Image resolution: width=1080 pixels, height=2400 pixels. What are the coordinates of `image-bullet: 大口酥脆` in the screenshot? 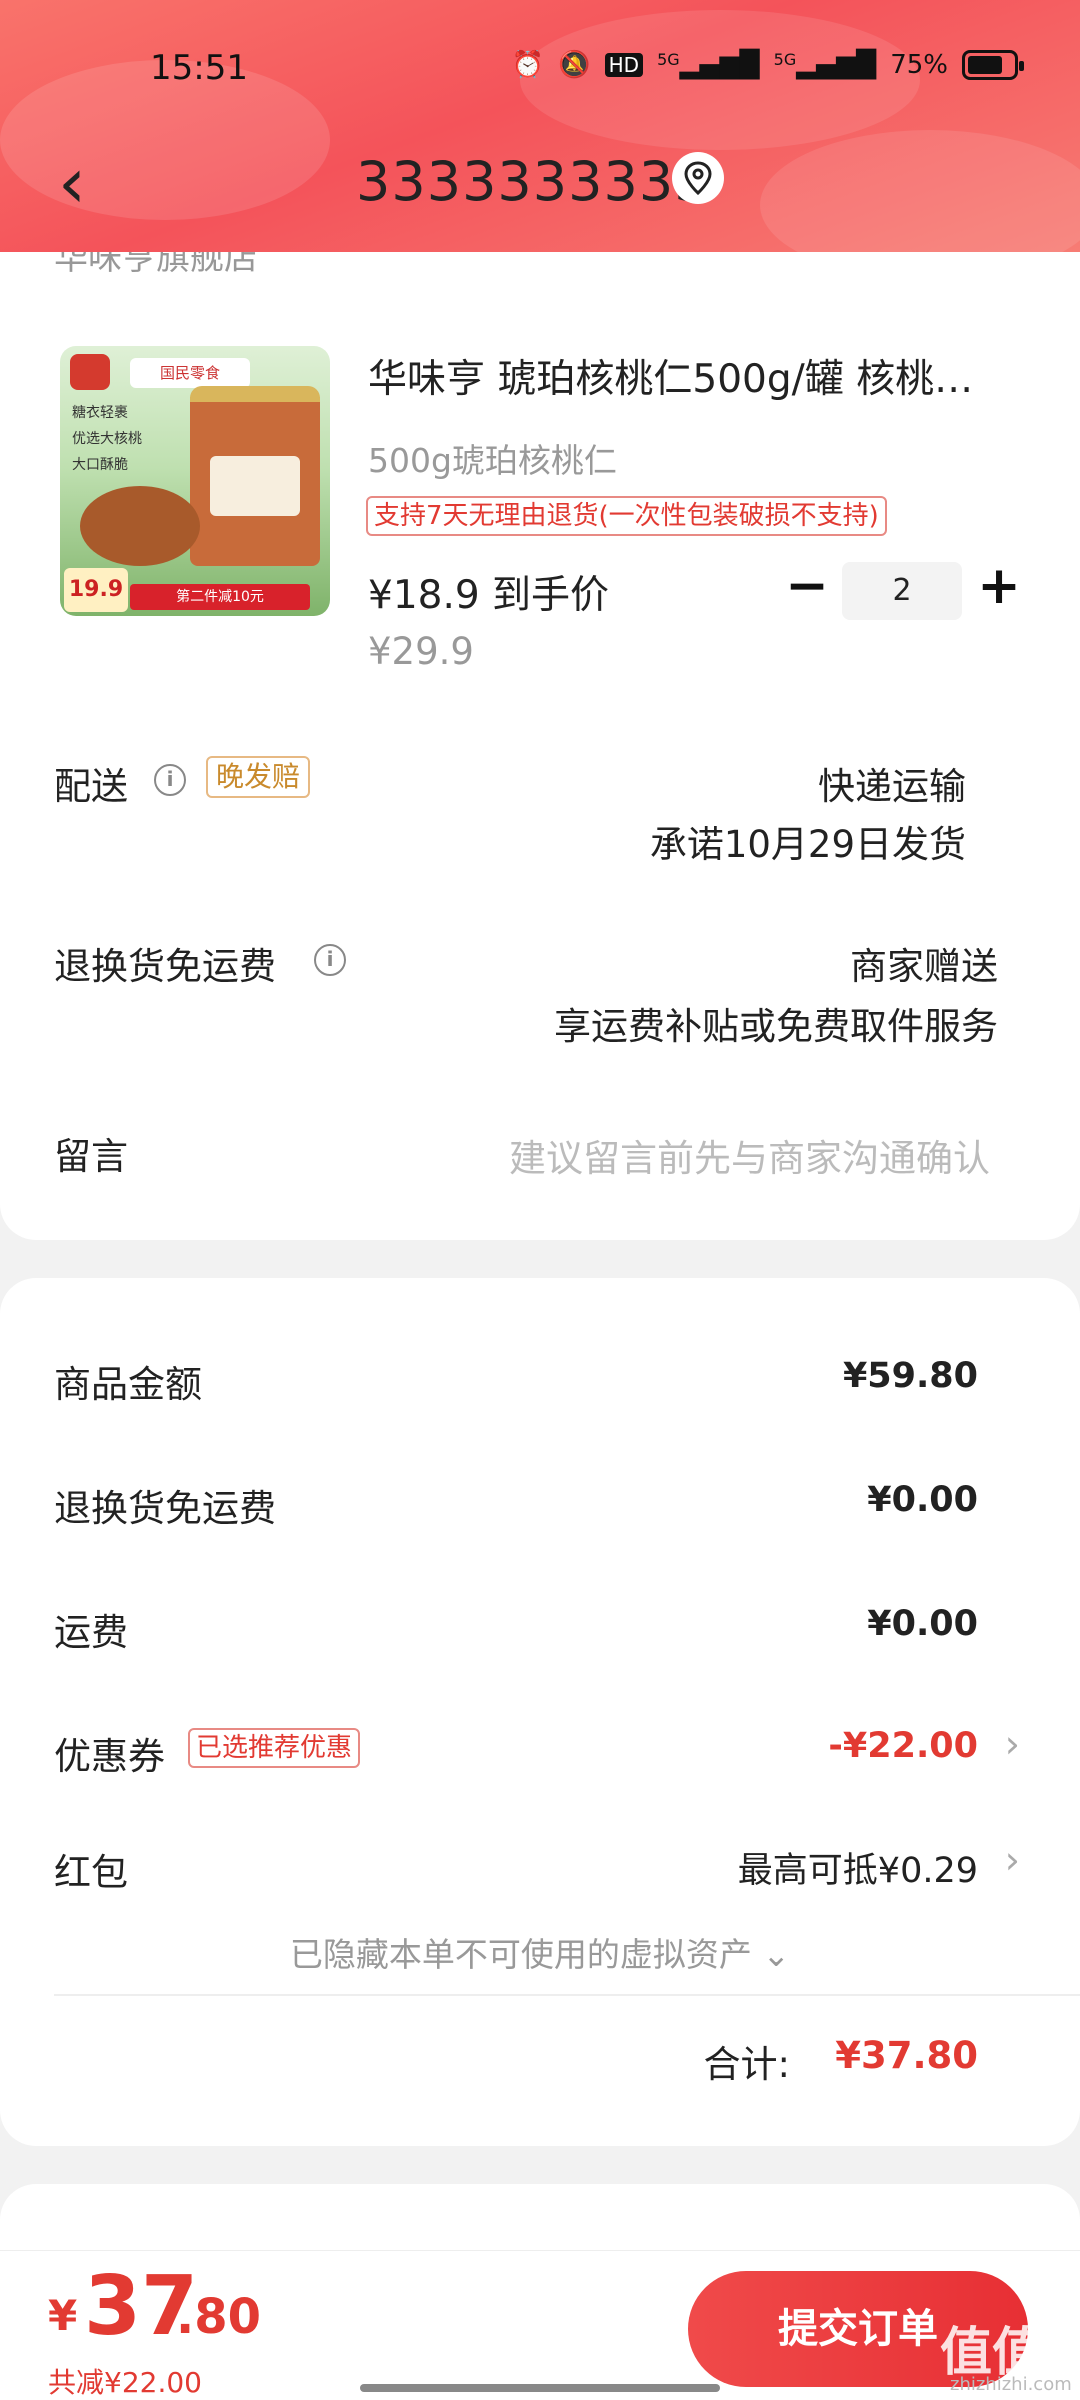 It's located at (100, 465).